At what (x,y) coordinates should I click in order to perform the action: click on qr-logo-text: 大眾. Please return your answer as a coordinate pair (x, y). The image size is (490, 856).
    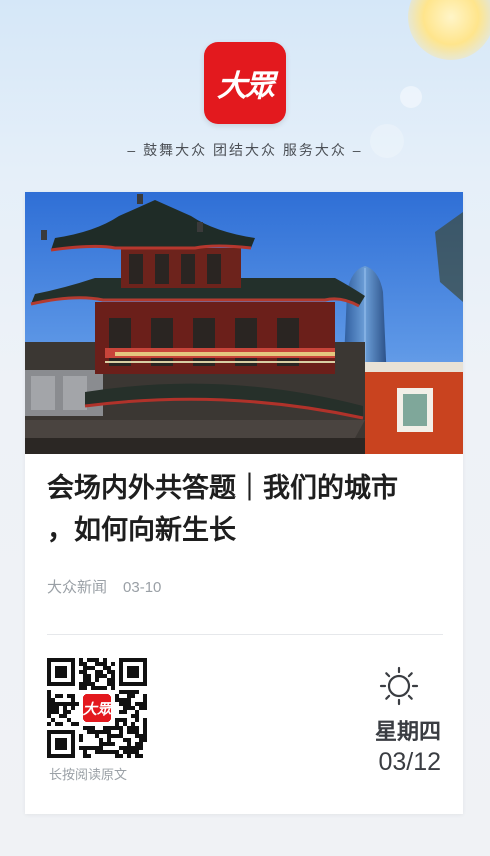
    Looking at the image, I should click on (98, 709).